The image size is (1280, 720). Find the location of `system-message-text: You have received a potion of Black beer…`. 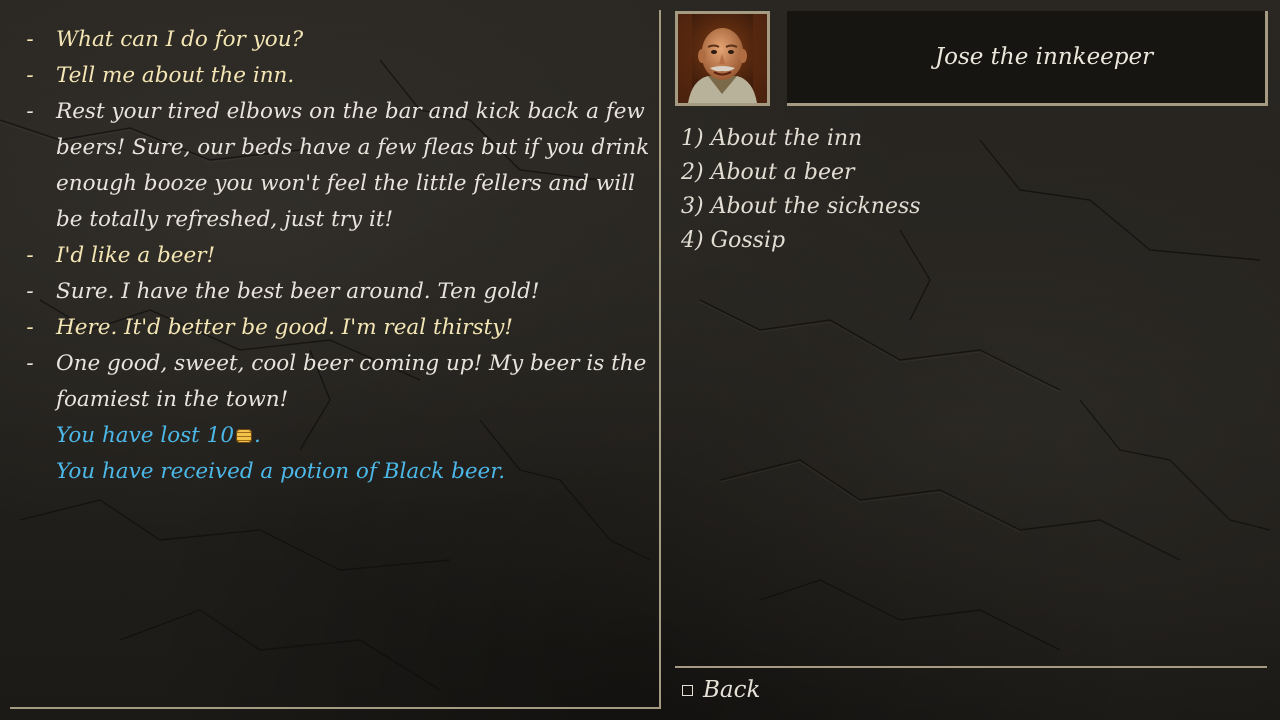

system-message-text: You have received a potion of Black beer… is located at coordinates (281, 471).